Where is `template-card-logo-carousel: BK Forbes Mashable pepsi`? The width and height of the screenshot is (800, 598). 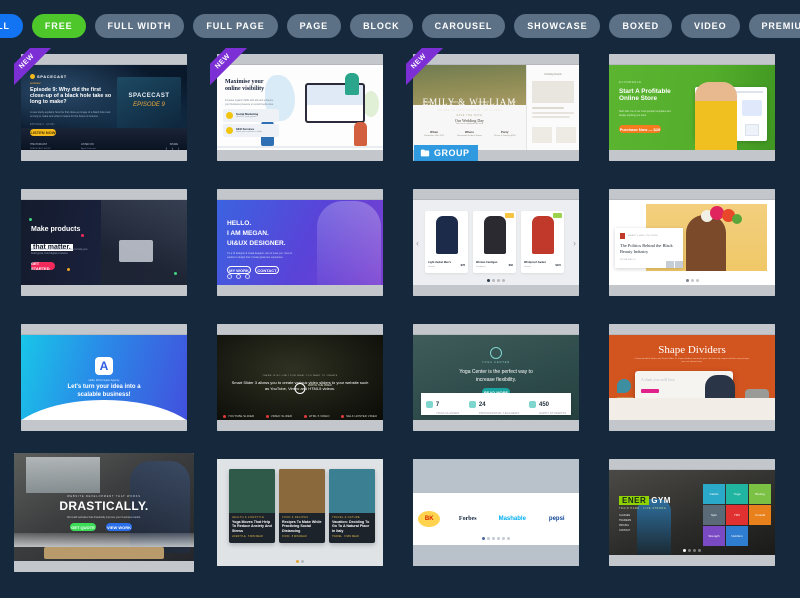
template-card-logo-carousel: BK Forbes Mashable pepsi is located at coordinates (496, 512).